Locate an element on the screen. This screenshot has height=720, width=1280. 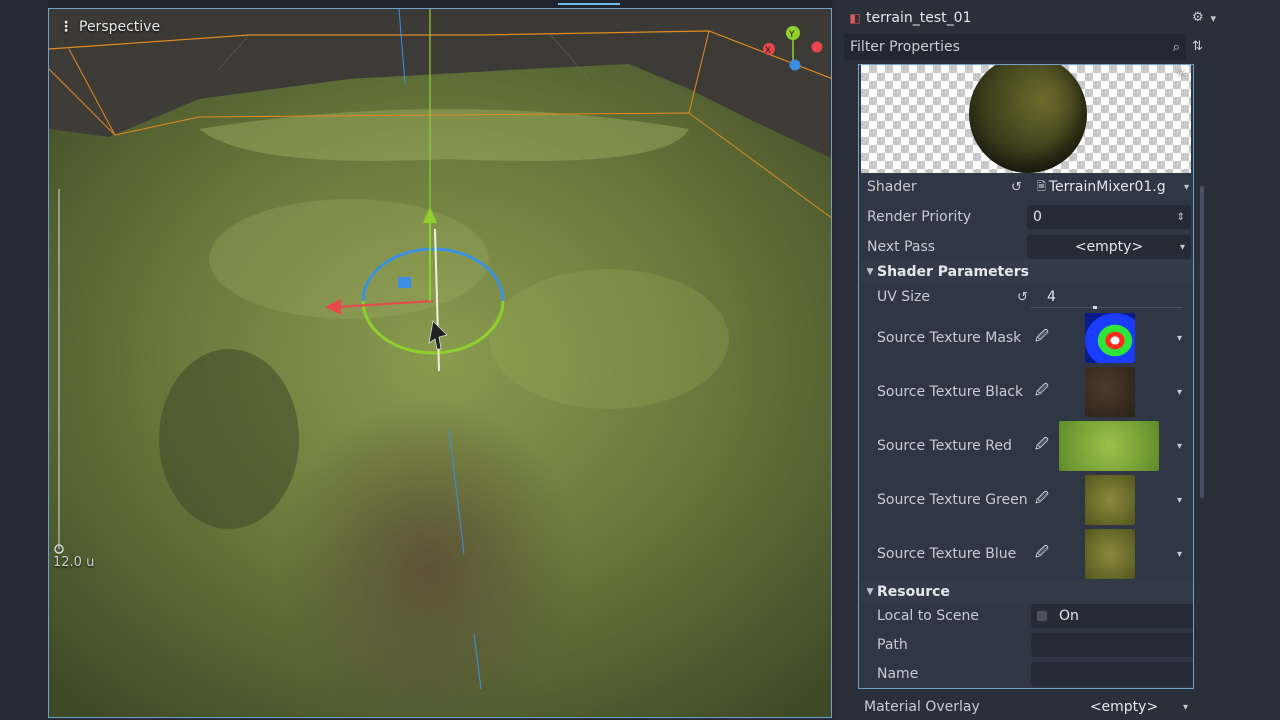
slider-grabber is located at coordinates (1095, 307).